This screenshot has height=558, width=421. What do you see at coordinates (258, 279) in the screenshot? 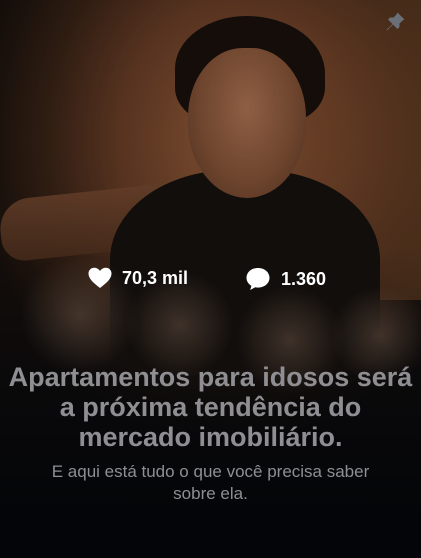
I see `comment-bubble-icon` at bounding box center [258, 279].